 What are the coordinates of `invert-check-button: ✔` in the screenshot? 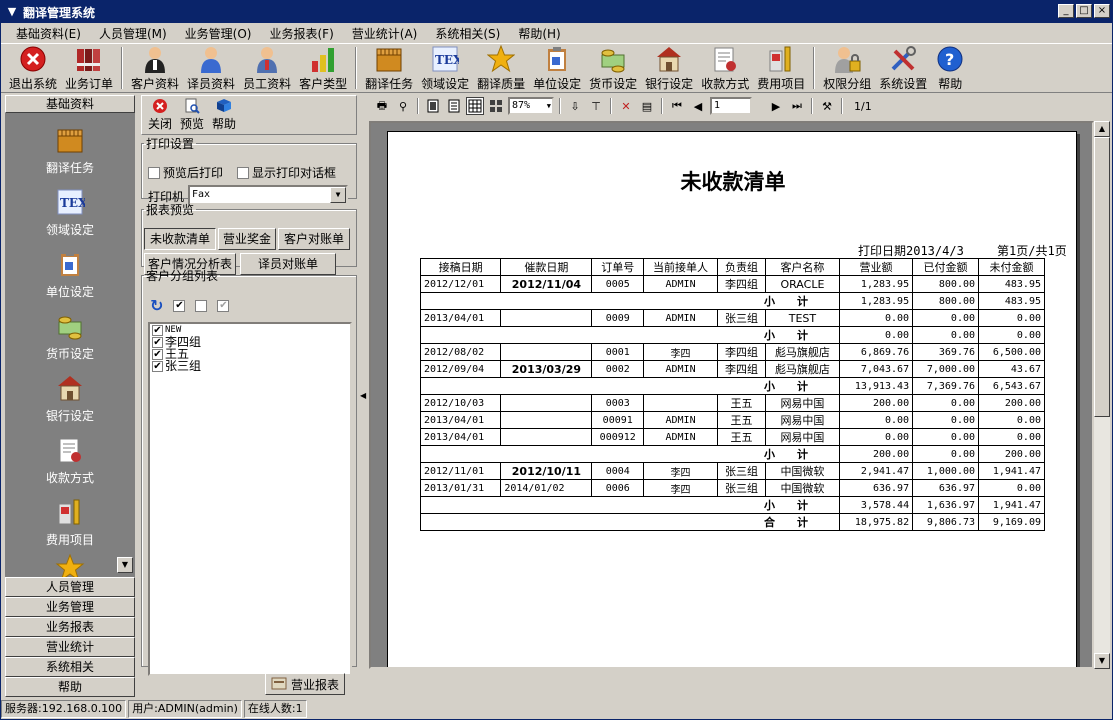 It's located at (223, 305).